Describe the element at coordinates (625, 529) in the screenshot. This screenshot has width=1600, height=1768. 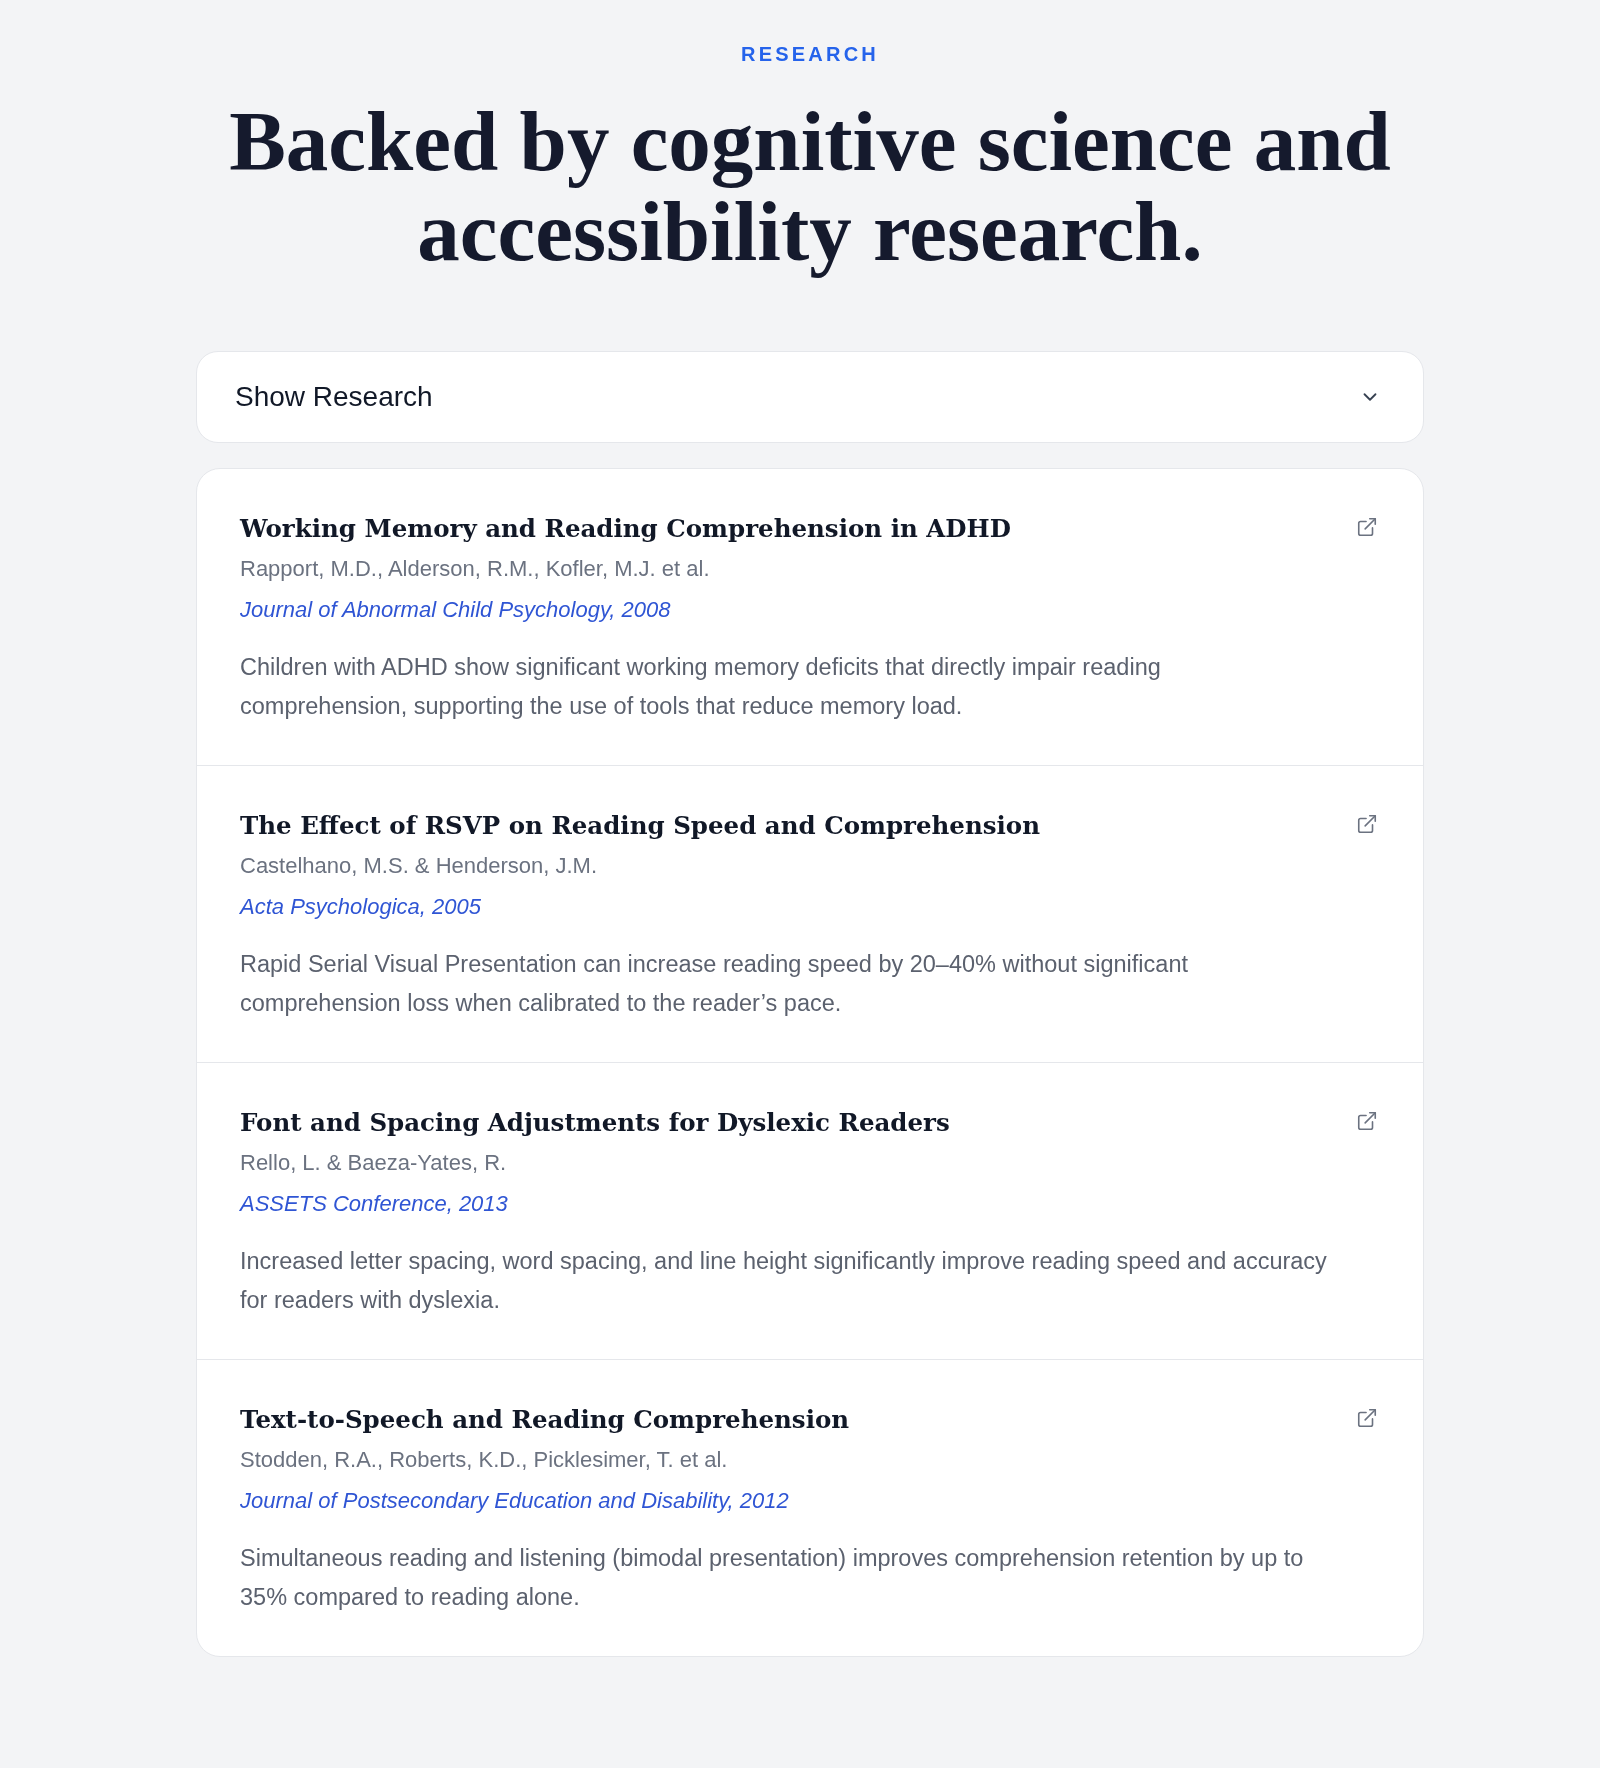
I see `study-title: Working Memory and Reading Comprehension in ADHD` at that location.